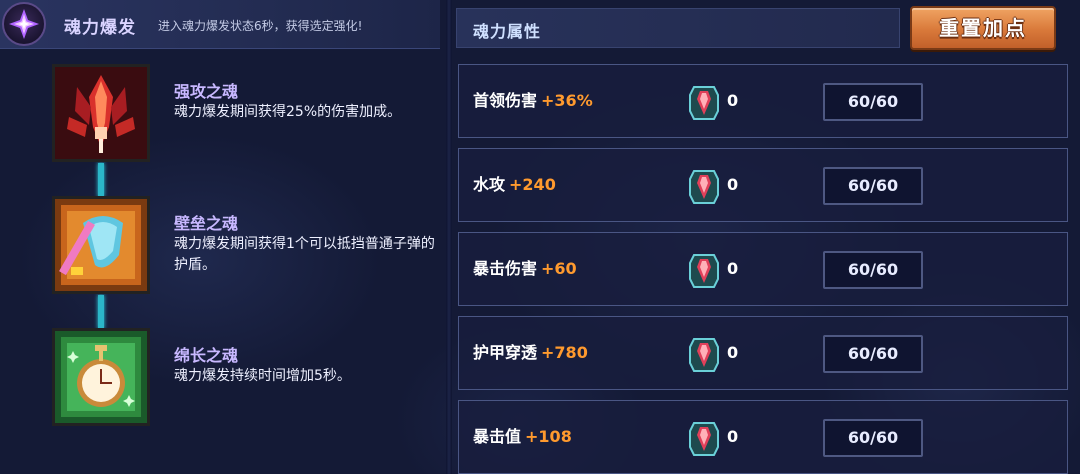  What do you see at coordinates (567, 100) in the screenshot?
I see `attribute-bonus: +36%` at bounding box center [567, 100].